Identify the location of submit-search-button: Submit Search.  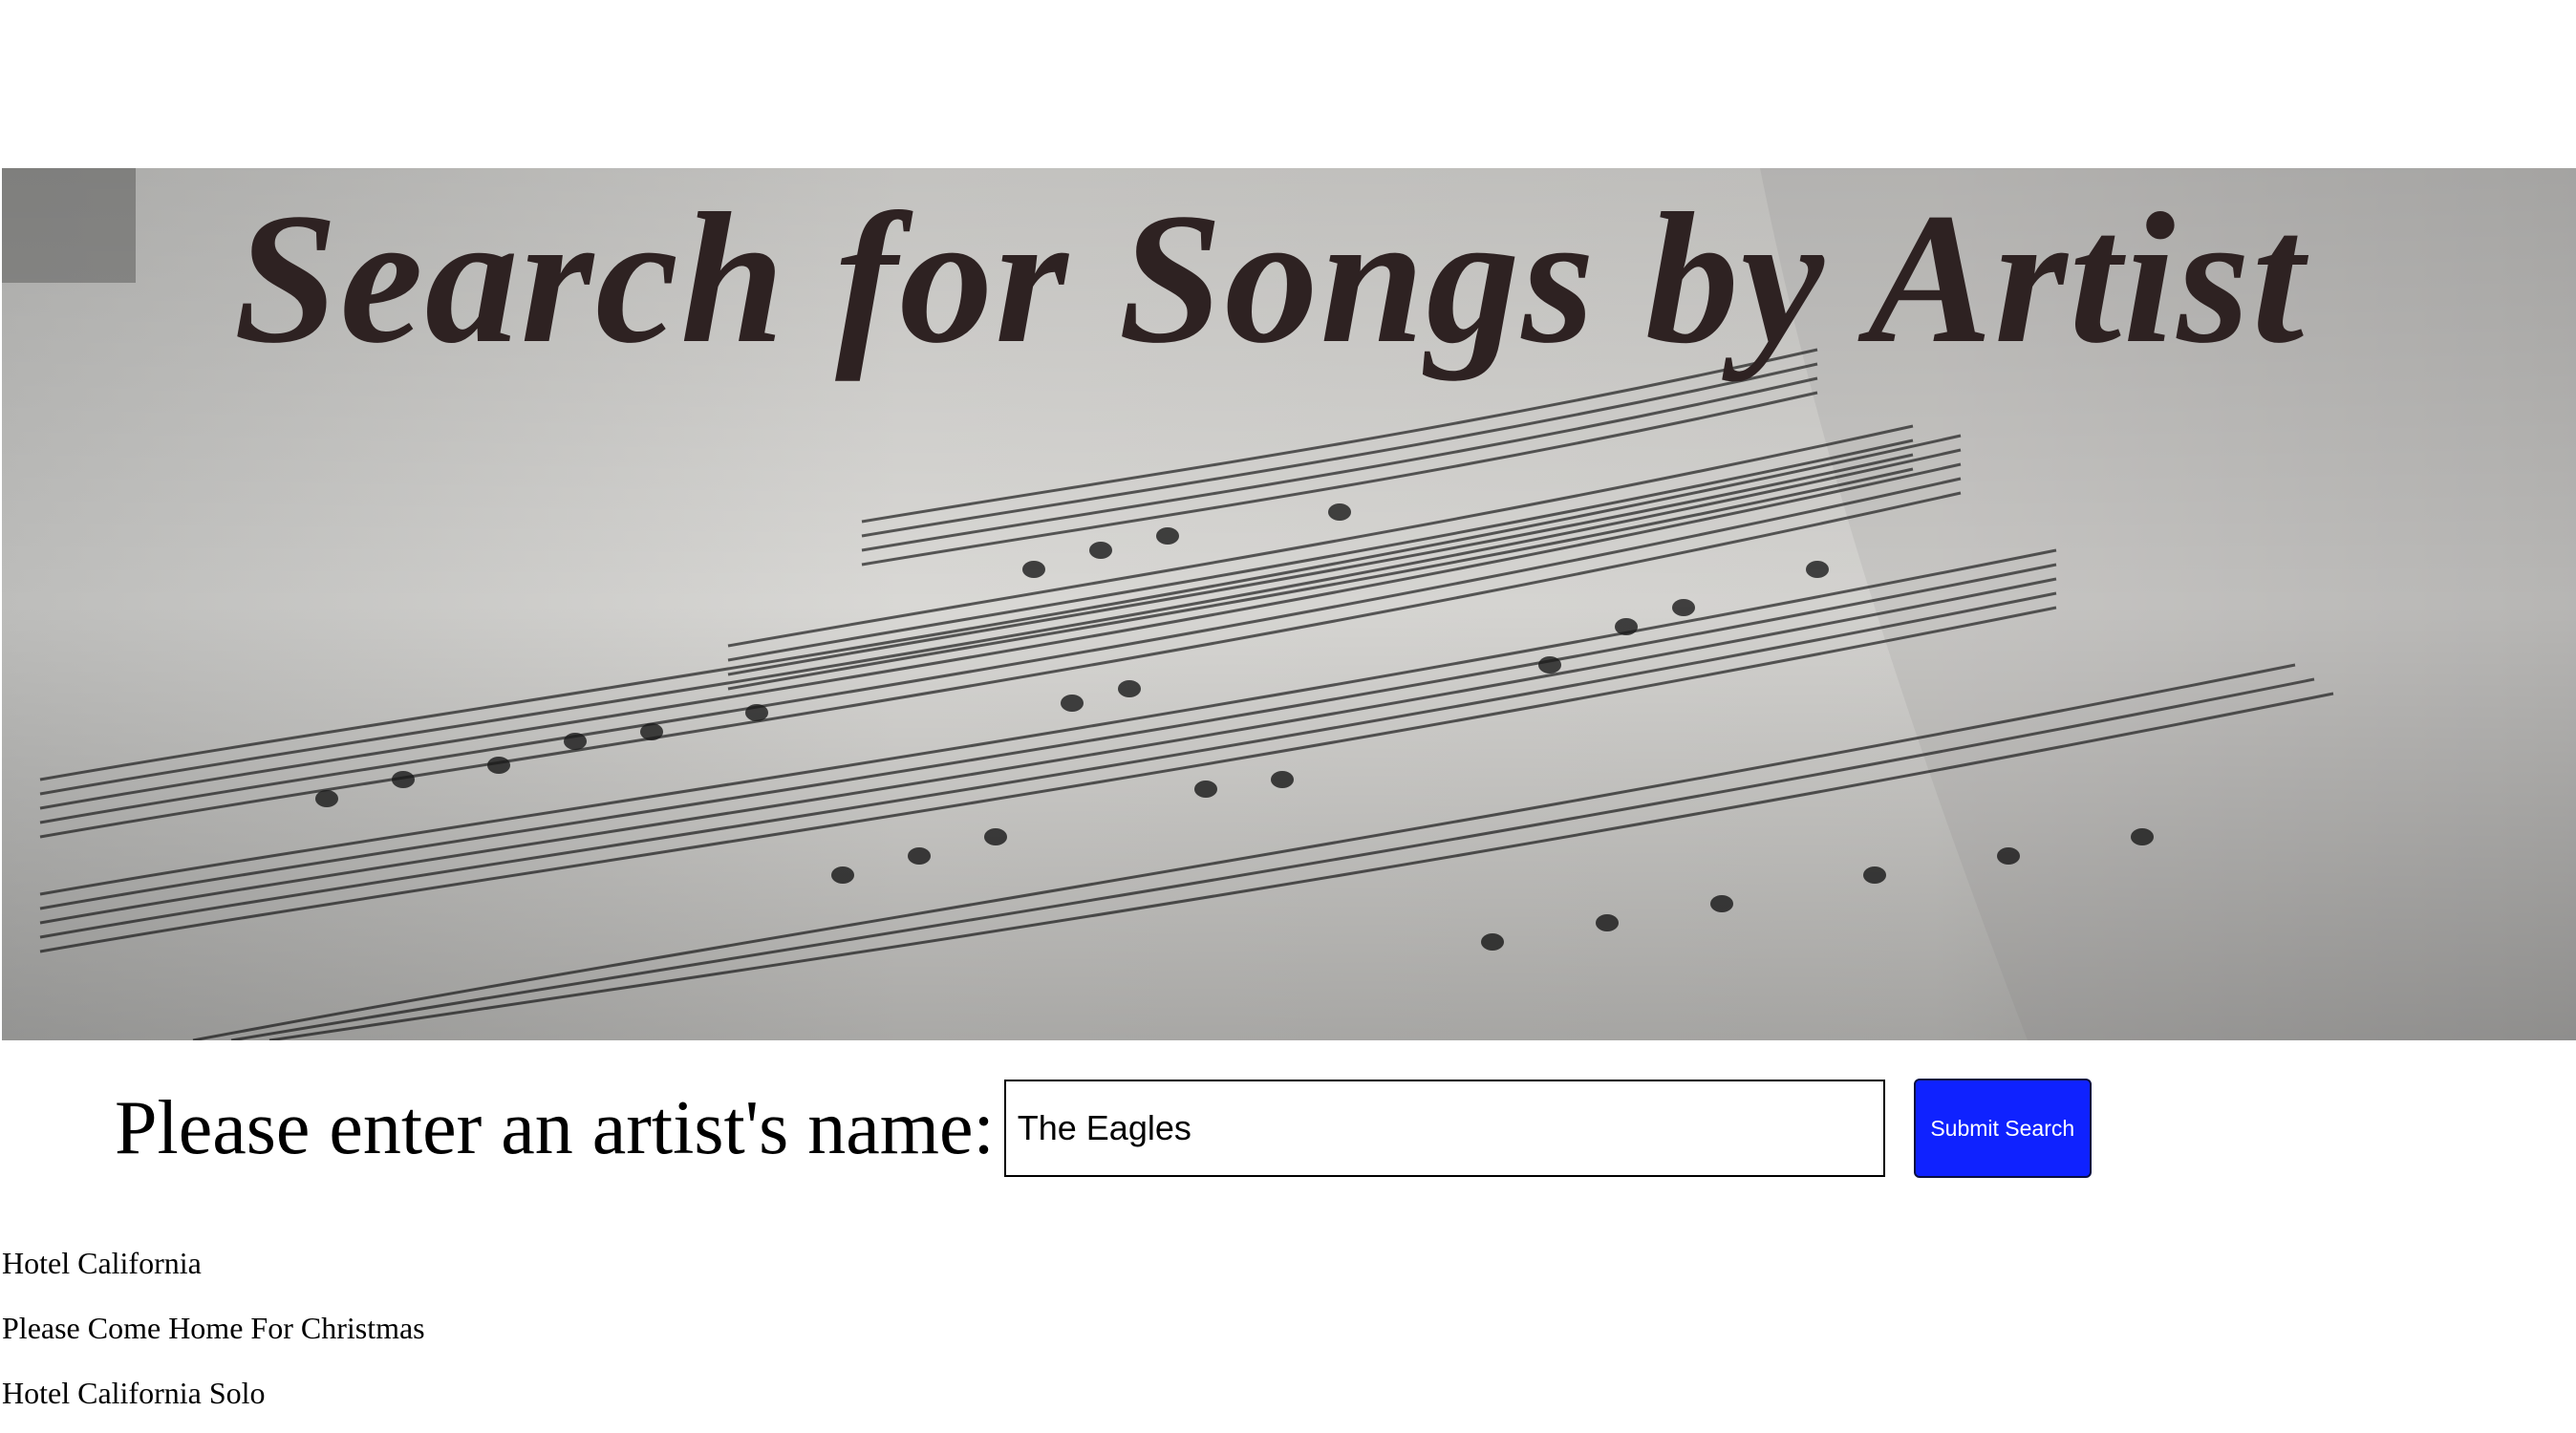
(2002, 1129).